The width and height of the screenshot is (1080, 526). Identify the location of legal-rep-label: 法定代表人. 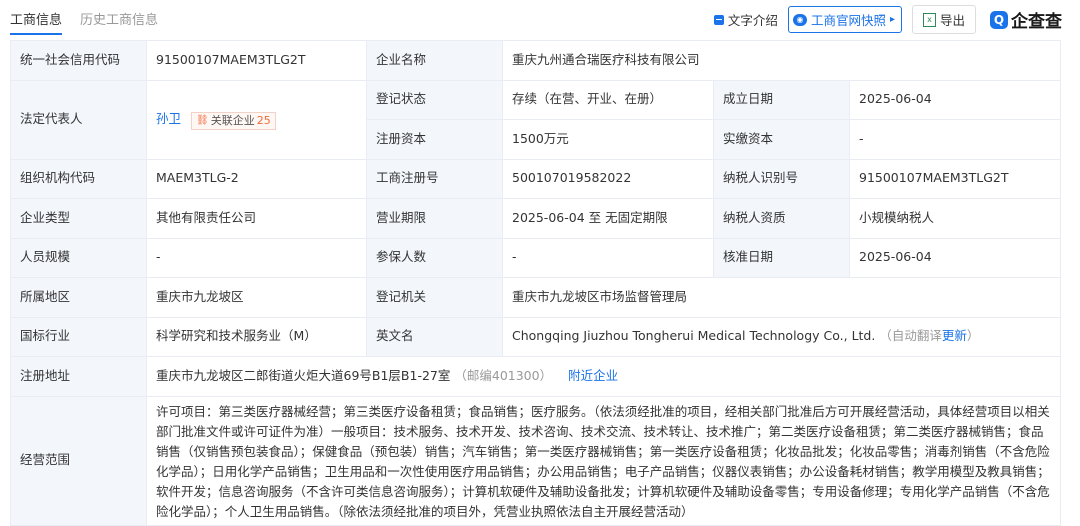
(78, 119).